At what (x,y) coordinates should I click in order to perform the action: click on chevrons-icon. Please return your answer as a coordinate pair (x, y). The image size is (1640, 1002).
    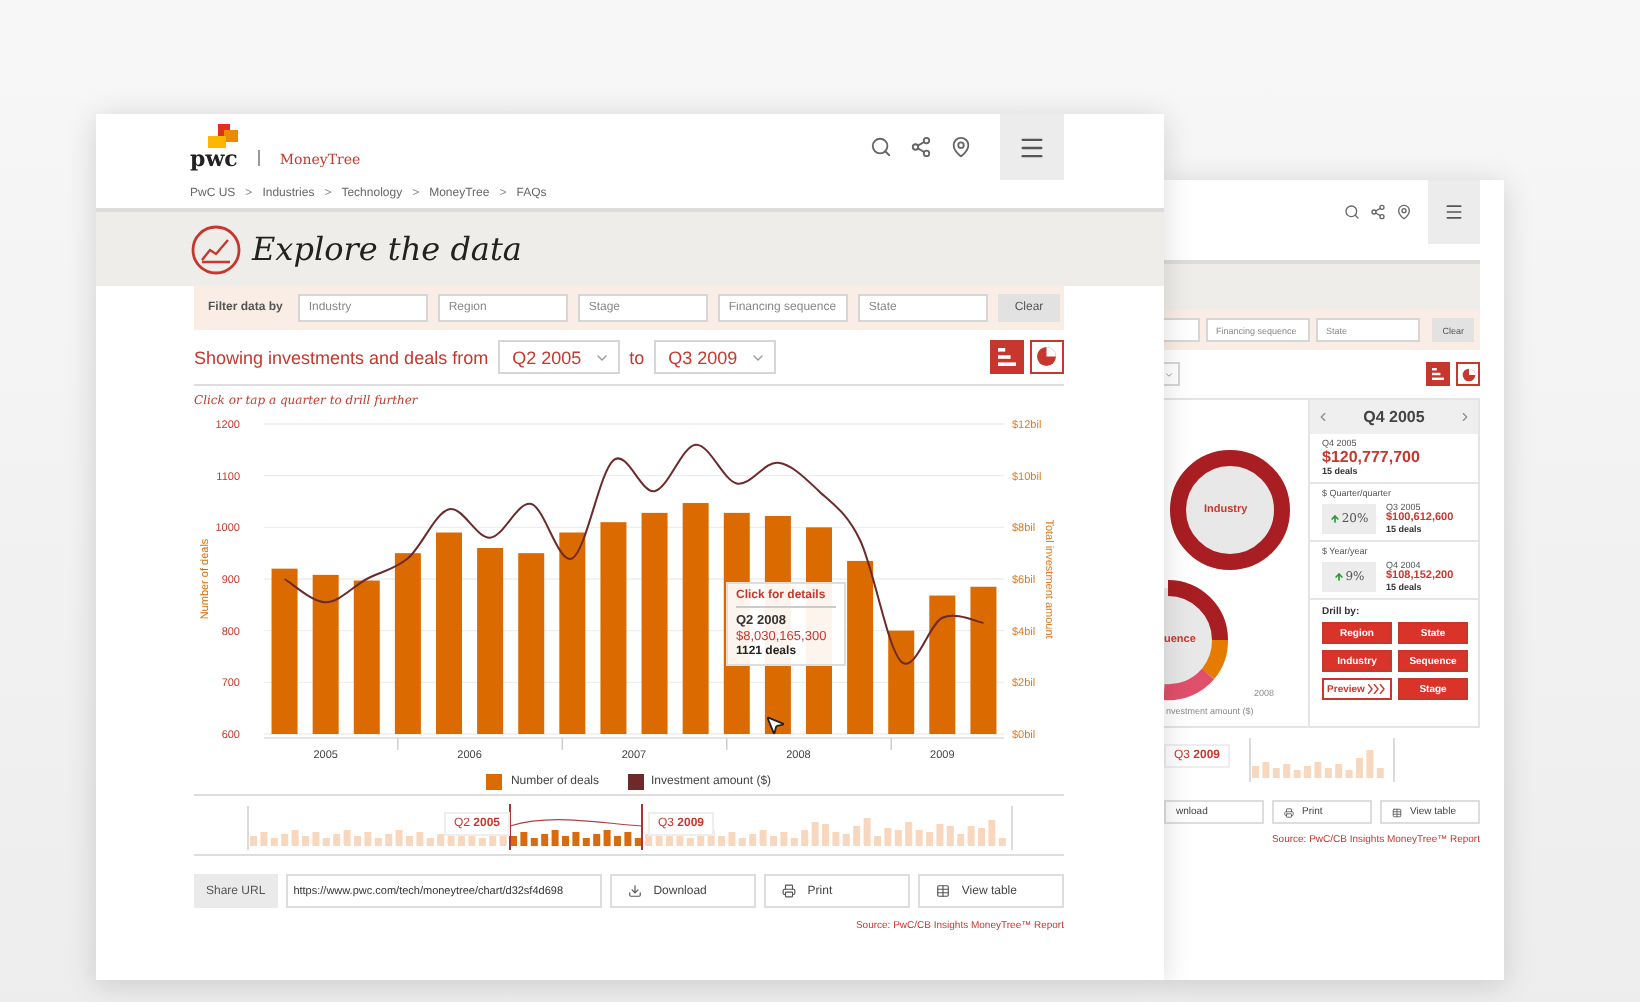
    Looking at the image, I should click on (1377, 689).